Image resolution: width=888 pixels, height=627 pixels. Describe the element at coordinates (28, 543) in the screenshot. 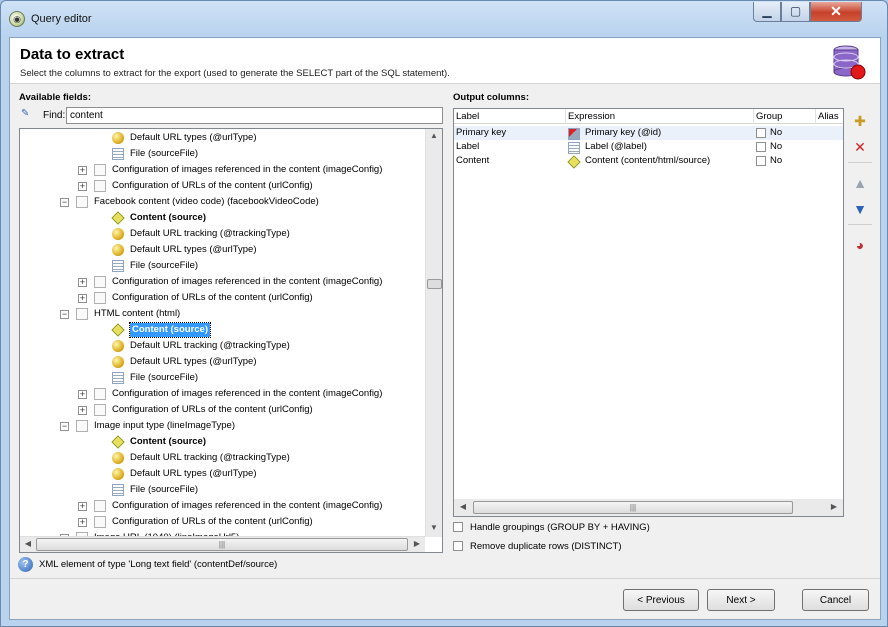

I see `scroll-left-icon: ◀` at that location.